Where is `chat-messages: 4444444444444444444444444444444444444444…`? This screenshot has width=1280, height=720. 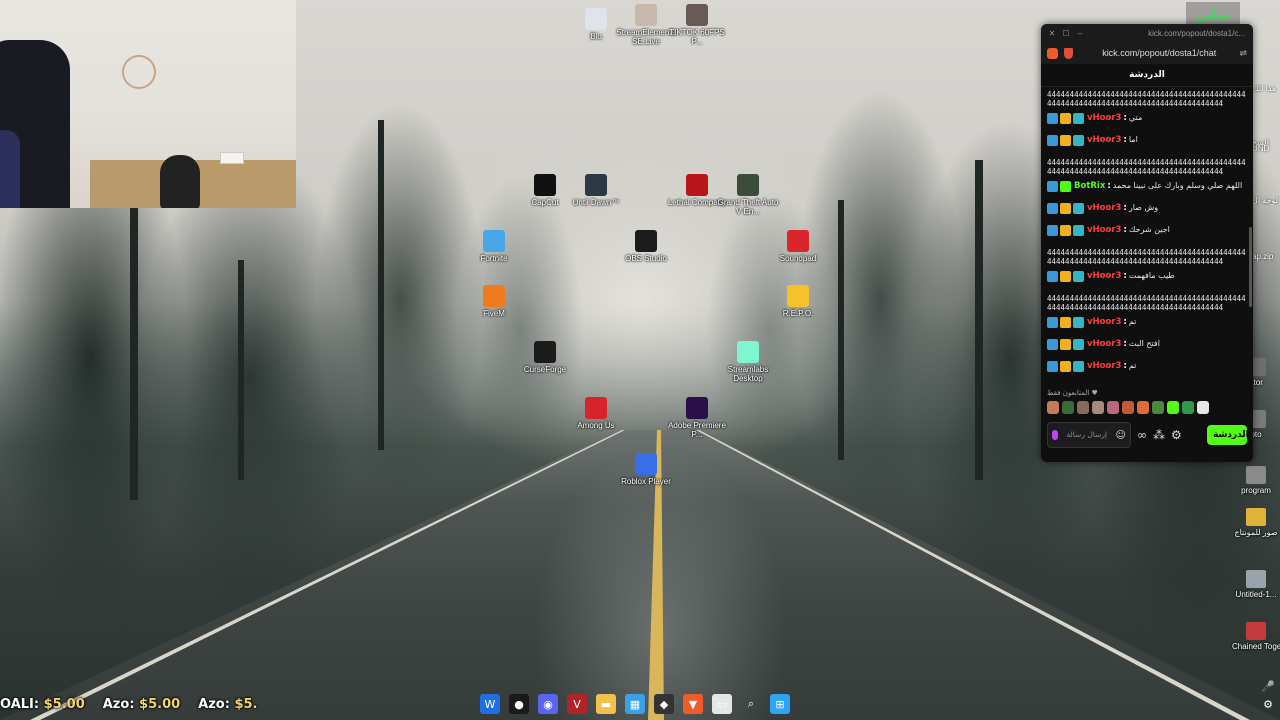 chat-messages: 4444444444444444444444444444444444444444… is located at coordinates (1147, 237).